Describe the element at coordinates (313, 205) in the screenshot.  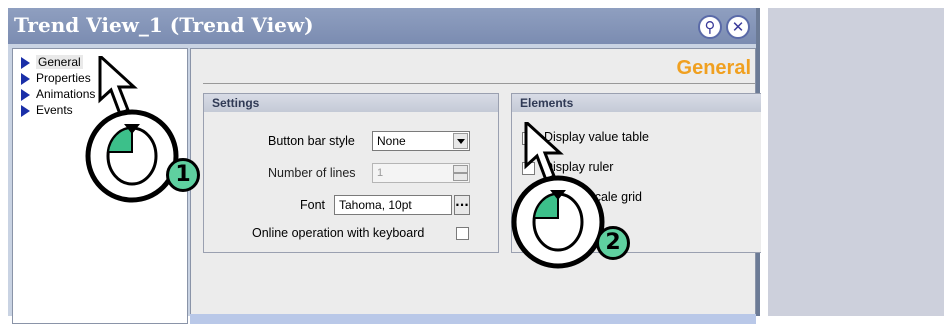
I see `font-label: Font` at that location.